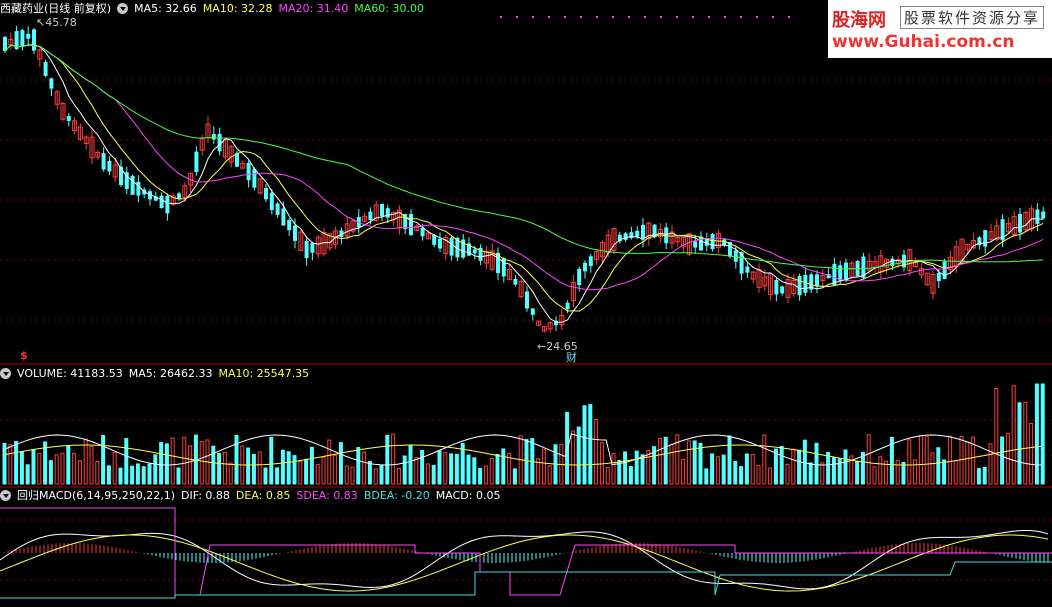 The width and height of the screenshot is (1052, 607). What do you see at coordinates (237, 8) in the screenshot?
I see `ma10-value: MA10: 32.28` at bounding box center [237, 8].